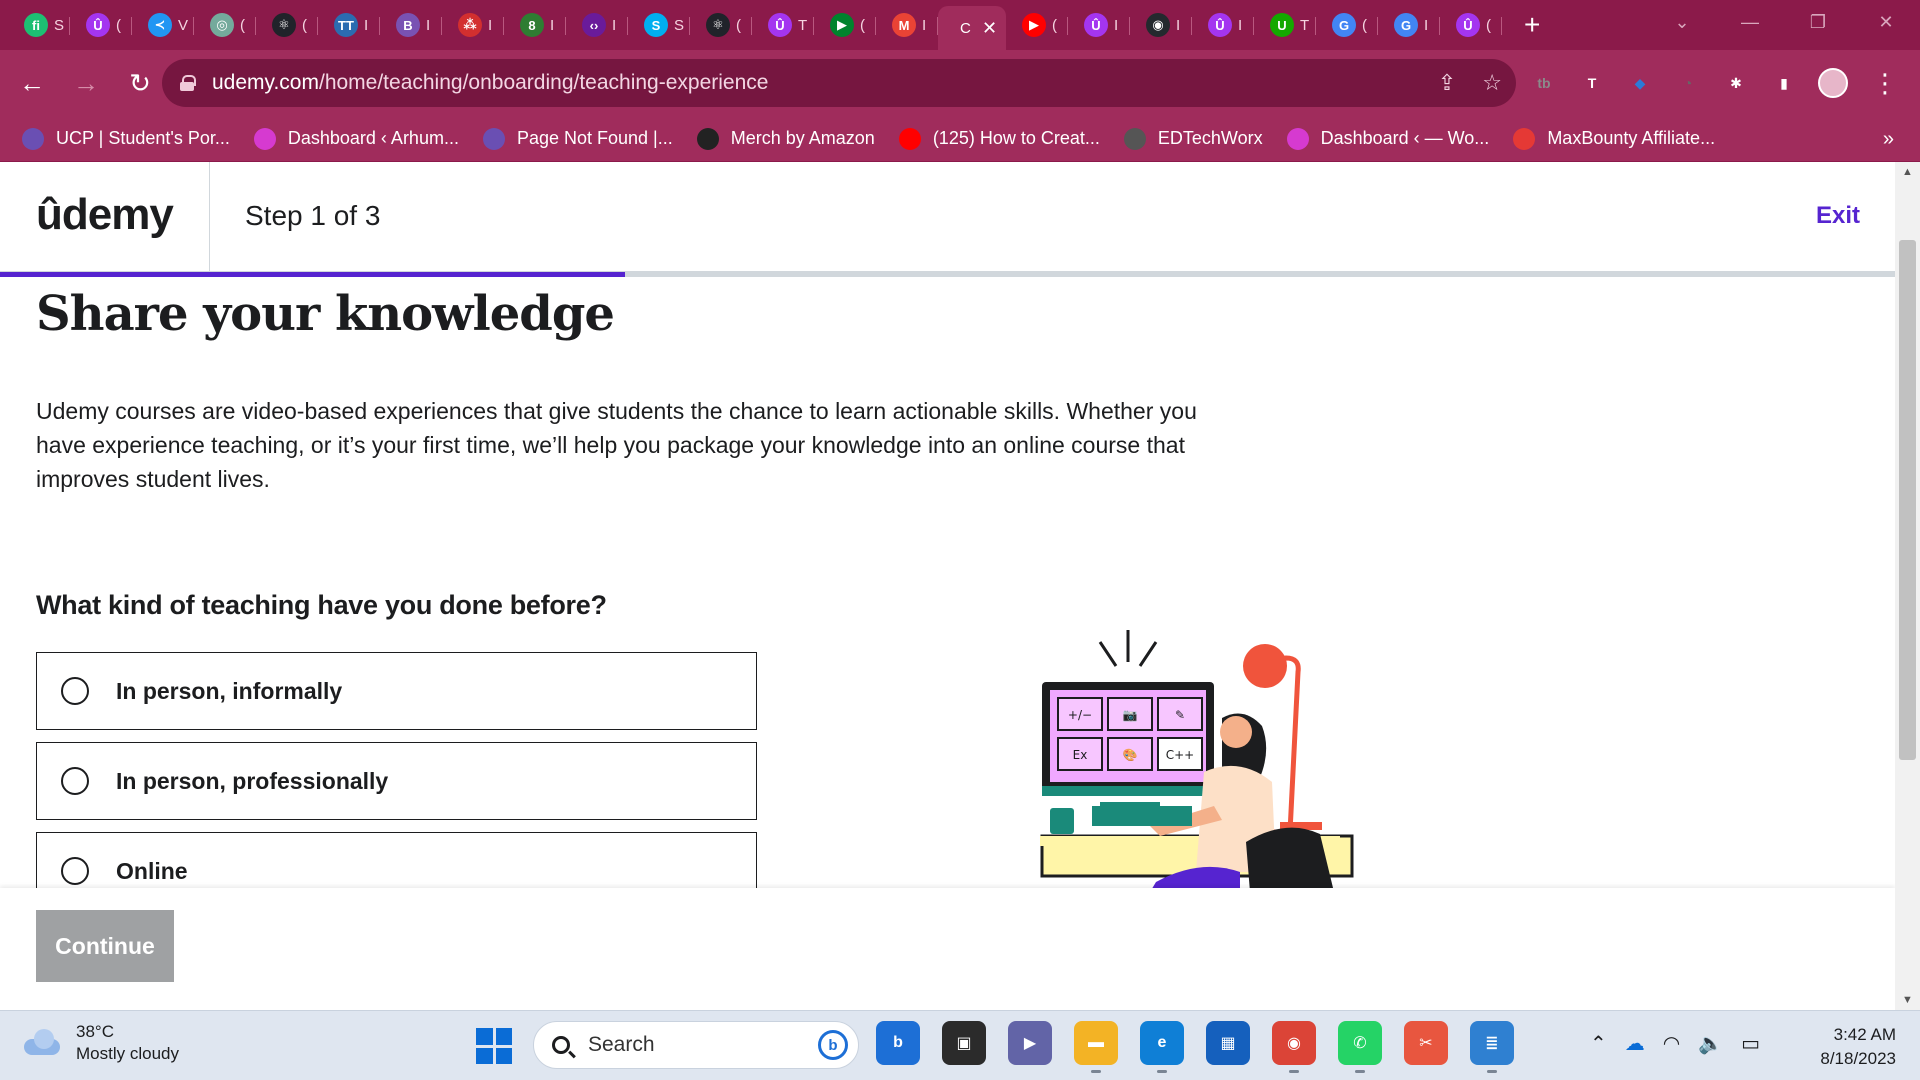  Describe the element at coordinates (964, 1043) in the screenshot. I see `task-view-icon: ▣` at that location.